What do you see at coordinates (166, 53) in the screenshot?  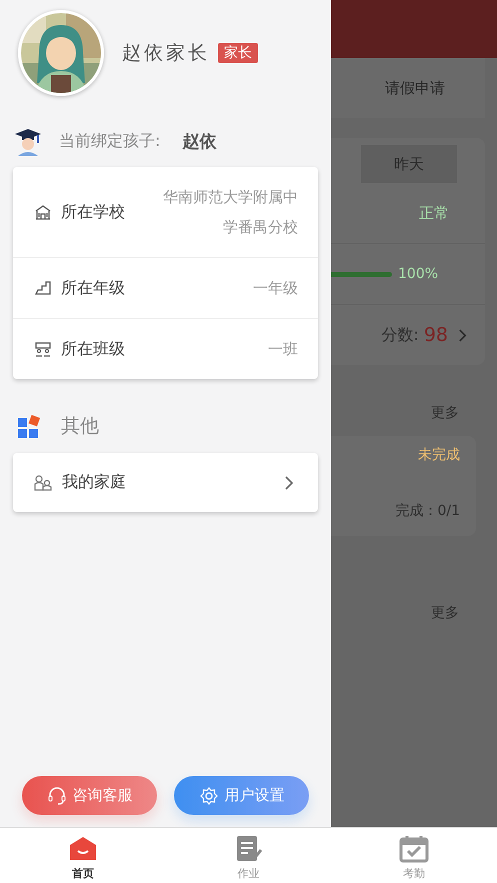 I see `user-name: 赵依家长` at bounding box center [166, 53].